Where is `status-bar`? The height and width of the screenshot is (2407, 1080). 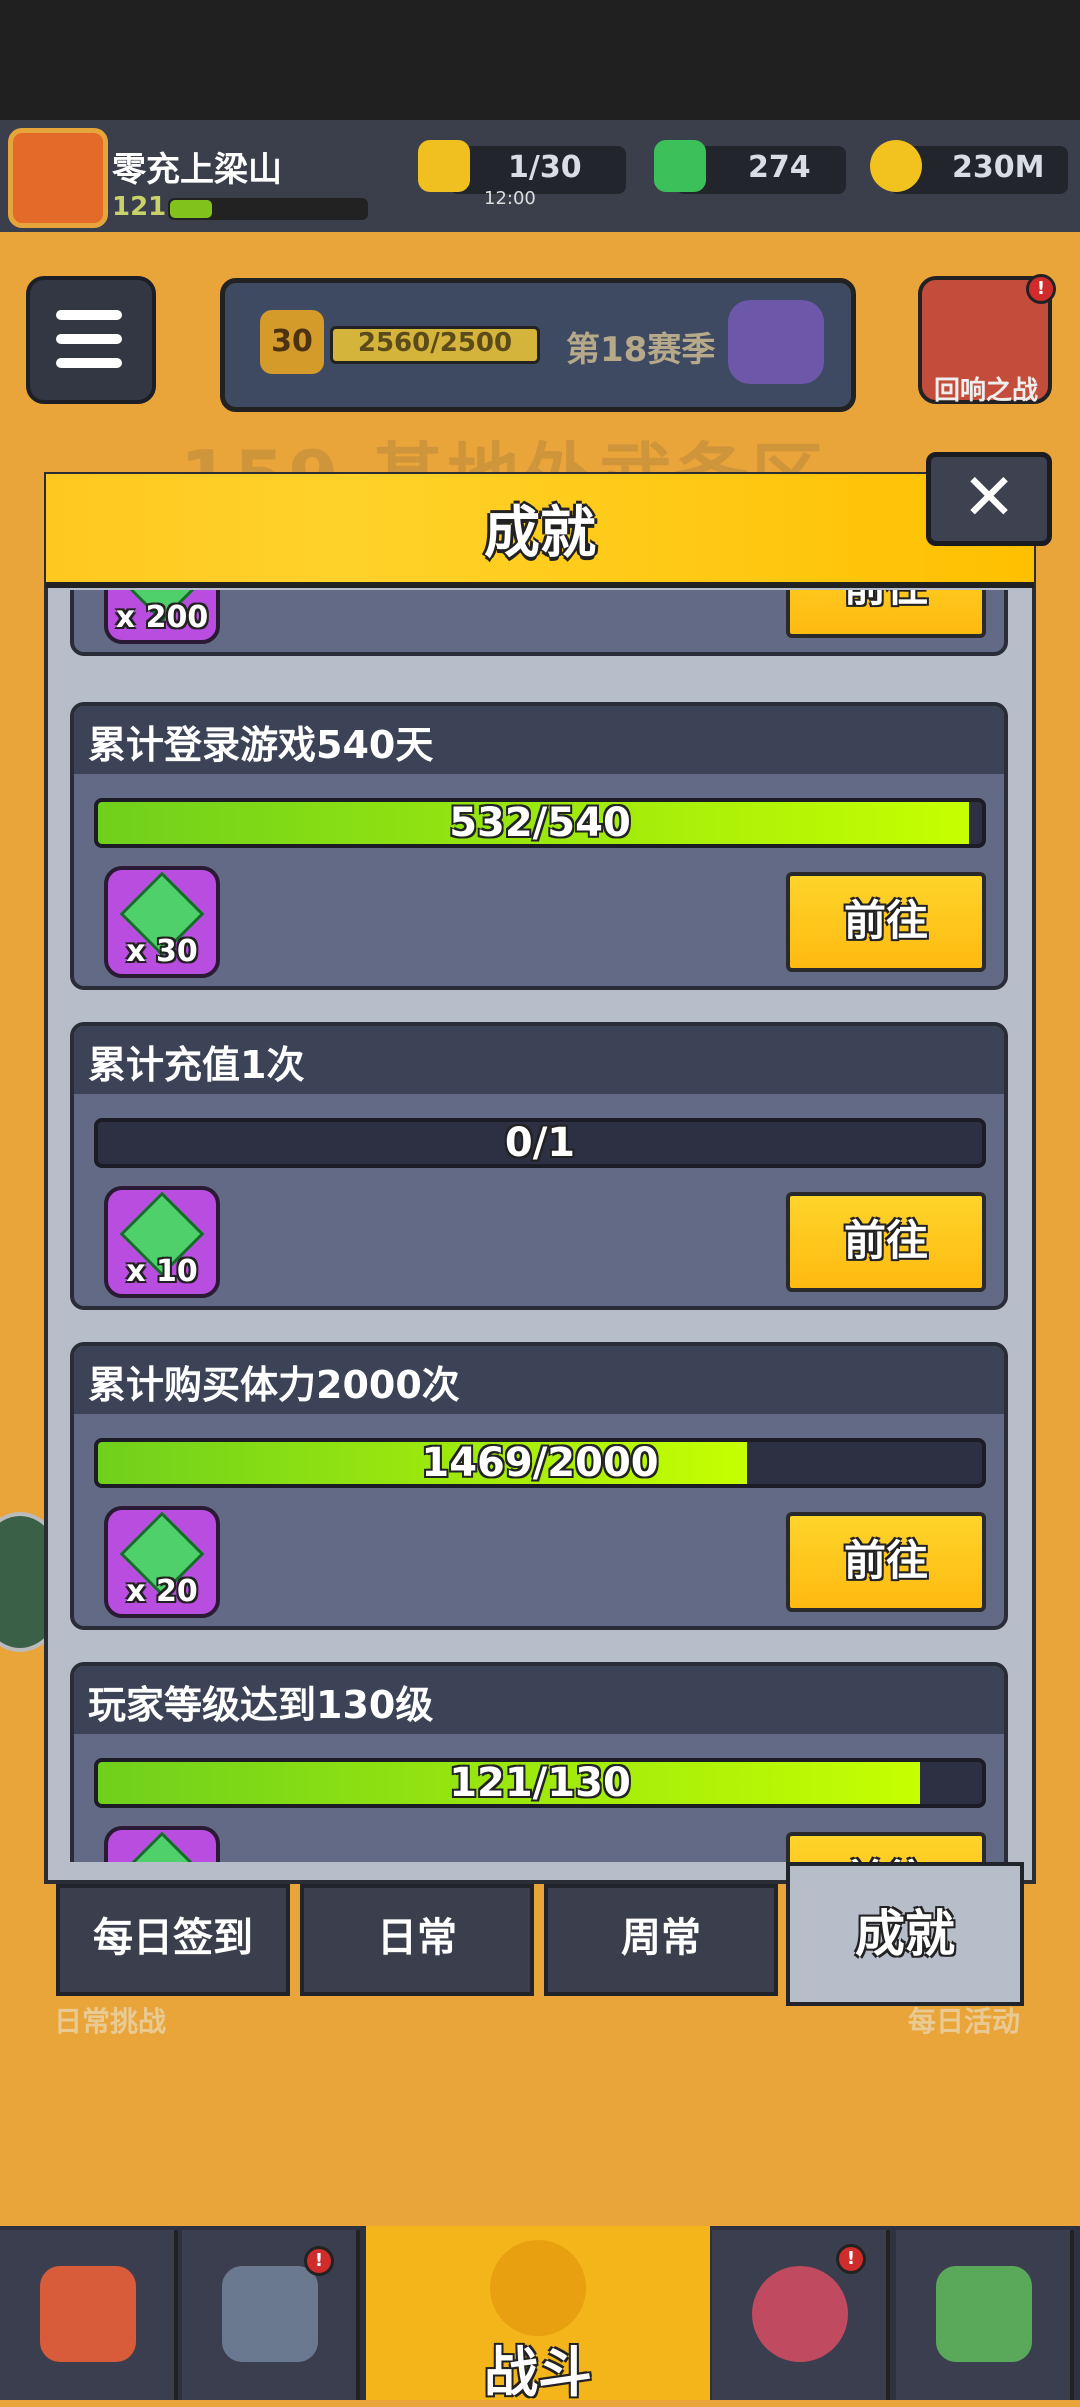 status-bar is located at coordinates (540, 60).